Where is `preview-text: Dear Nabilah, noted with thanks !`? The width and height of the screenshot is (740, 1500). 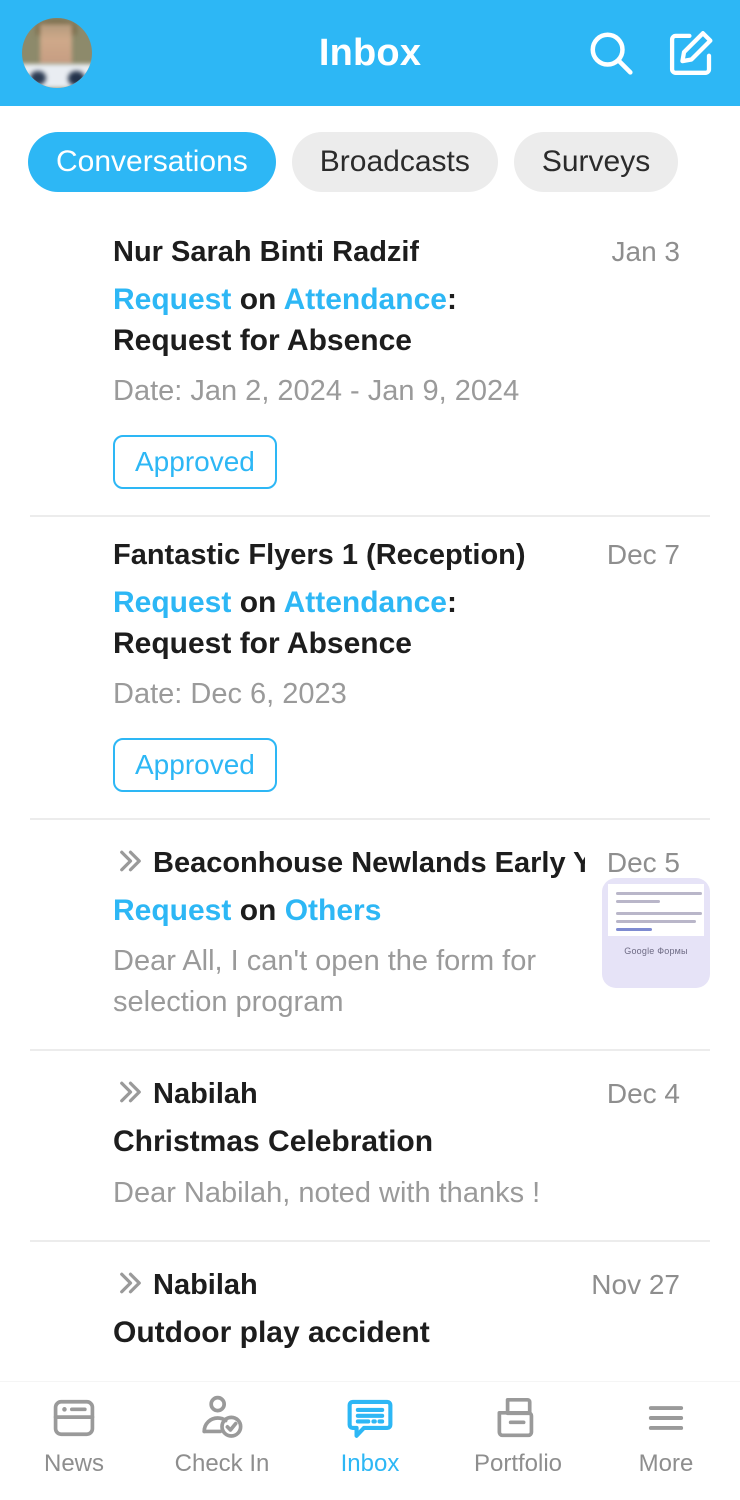
preview-text: Dear Nabilah, noted with thanks ! is located at coordinates (327, 1192).